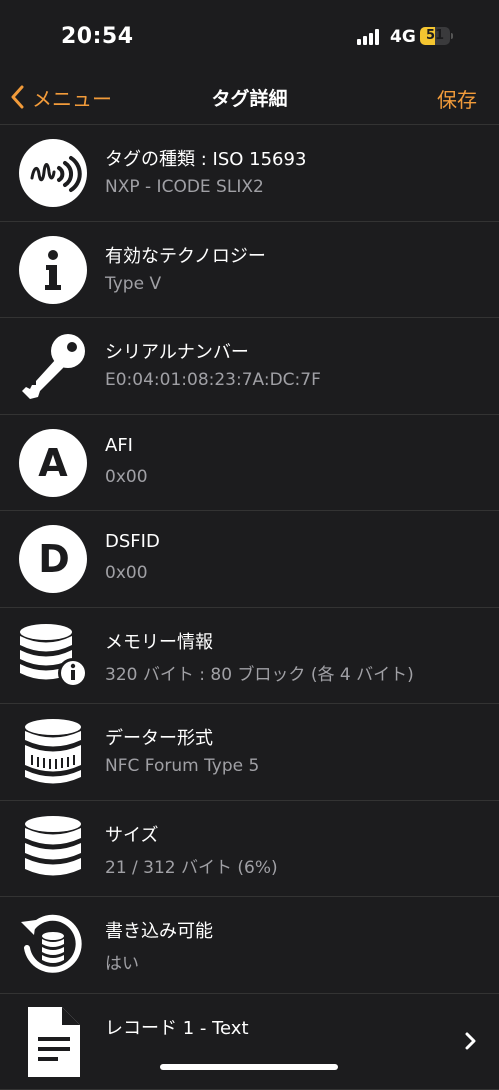  Describe the element at coordinates (177, 351) in the screenshot. I see `row-title: シリアルナンバー` at that location.